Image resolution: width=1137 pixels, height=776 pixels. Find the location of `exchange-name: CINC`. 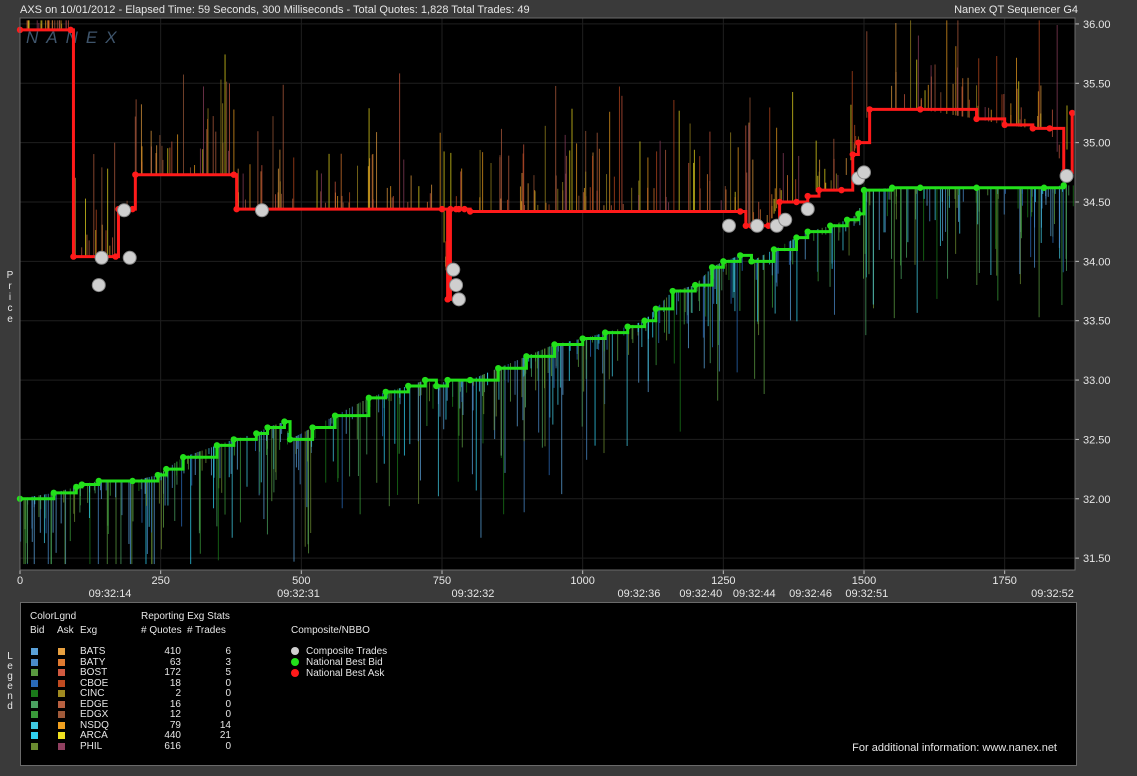

exchange-name: CINC is located at coordinates (92, 693).